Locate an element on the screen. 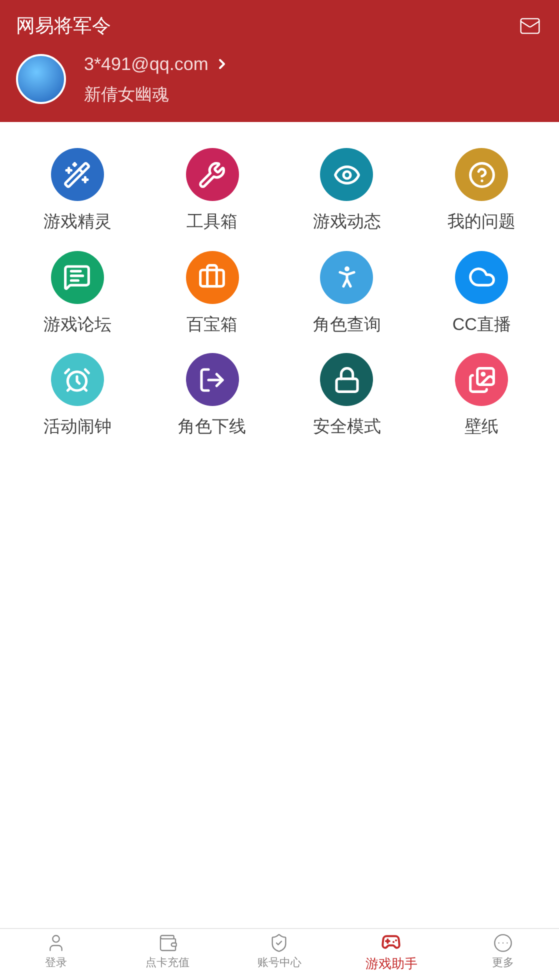  tab: 更多 is located at coordinates (503, 952).